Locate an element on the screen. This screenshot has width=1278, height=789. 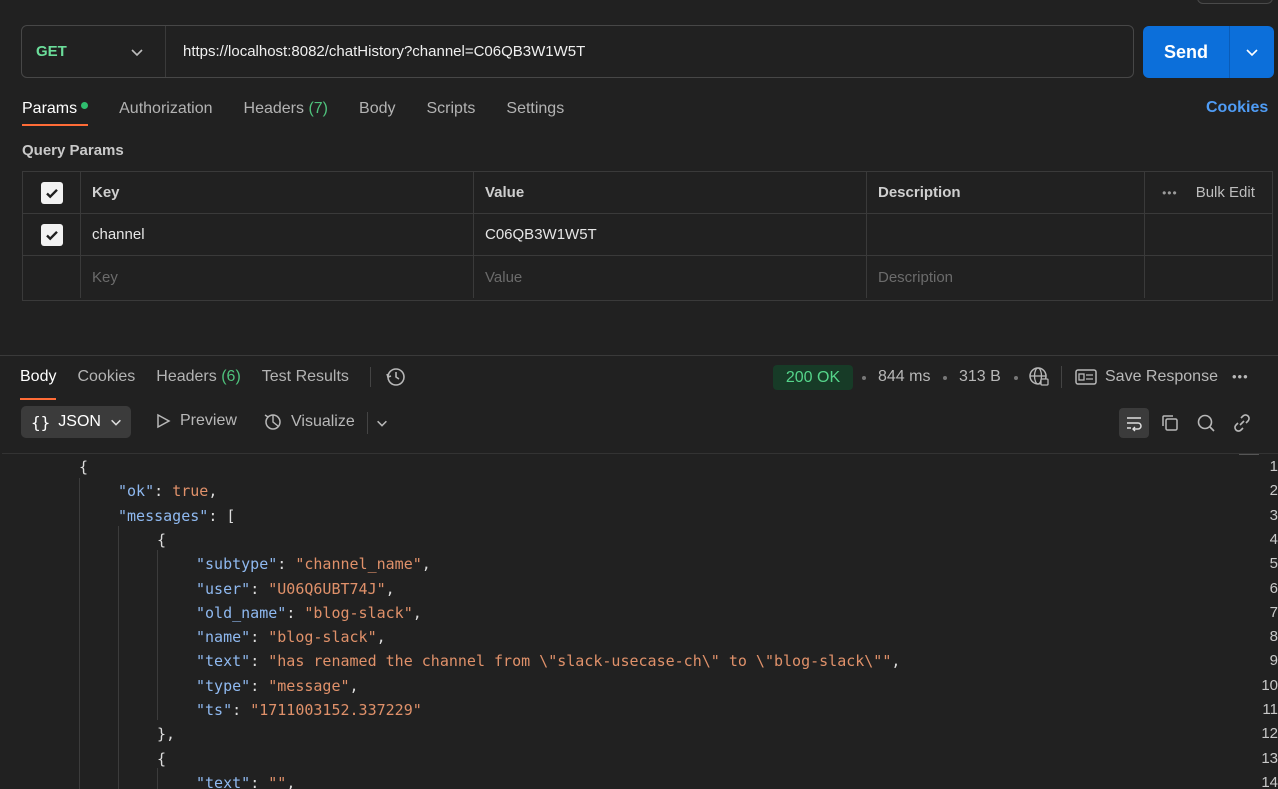
tab-params: Params is located at coordinates (55, 112).